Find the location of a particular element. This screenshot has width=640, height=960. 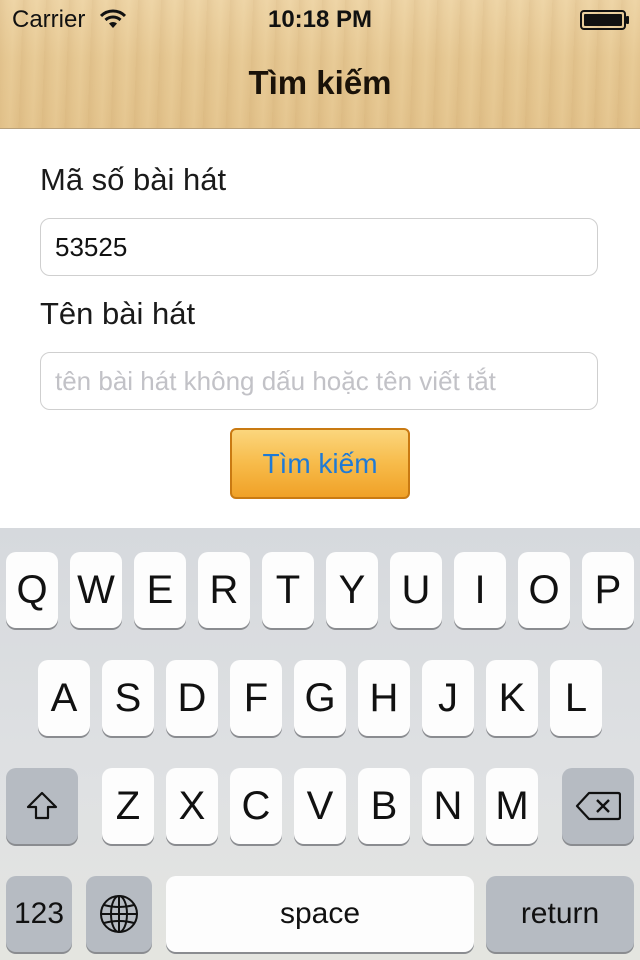

key-e: E is located at coordinates (160, 590).